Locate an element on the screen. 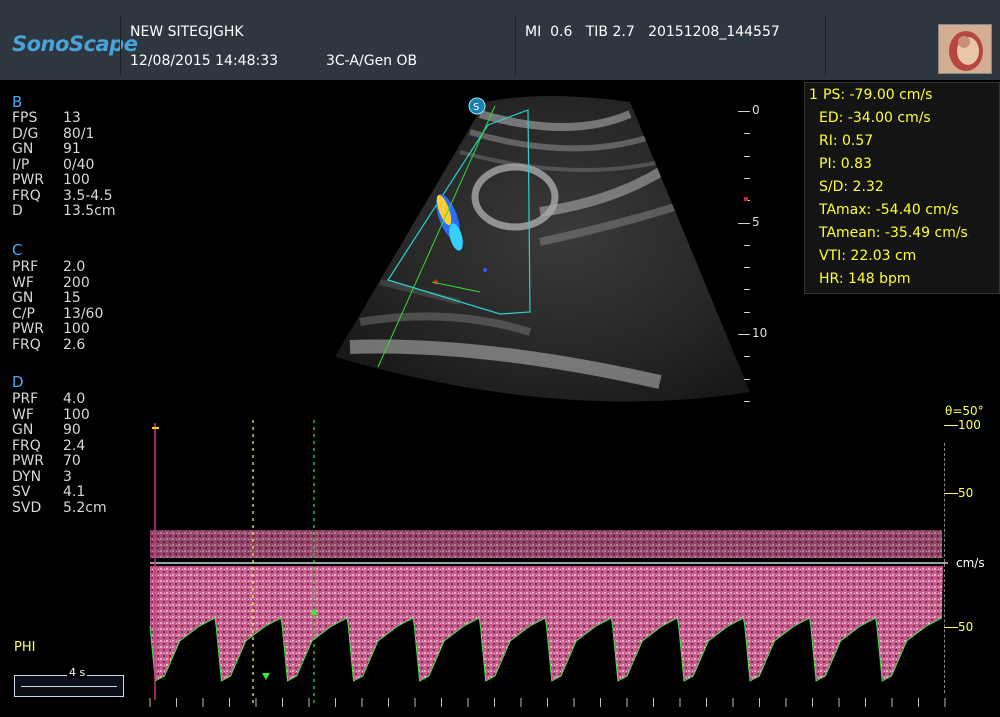 This screenshot has height=717, width=1000. param-key: C/P is located at coordinates (23, 313).